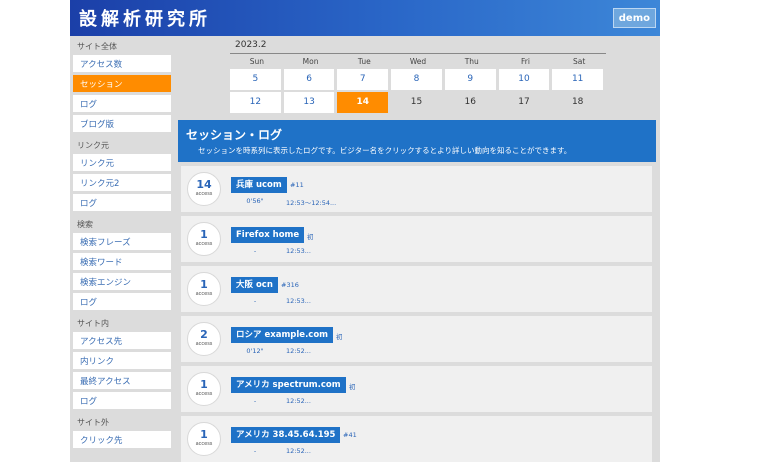 The width and height of the screenshot is (768, 462). Describe the element at coordinates (122, 123) in the screenshot. I see `sidebar-item: ブログ版` at that location.